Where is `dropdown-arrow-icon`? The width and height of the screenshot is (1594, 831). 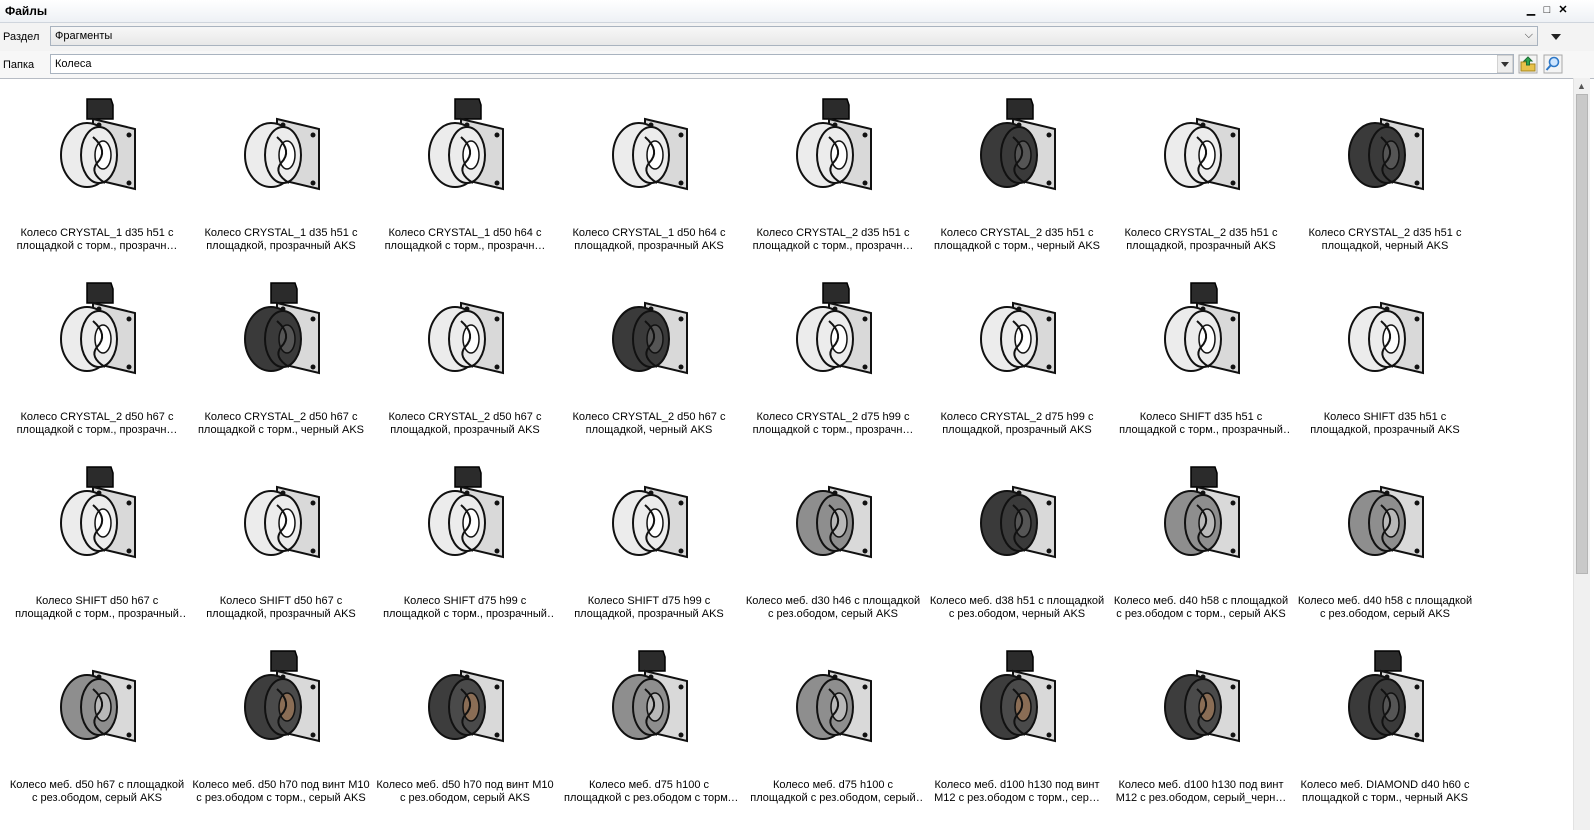 dropdown-arrow-icon is located at coordinates (1556, 37).